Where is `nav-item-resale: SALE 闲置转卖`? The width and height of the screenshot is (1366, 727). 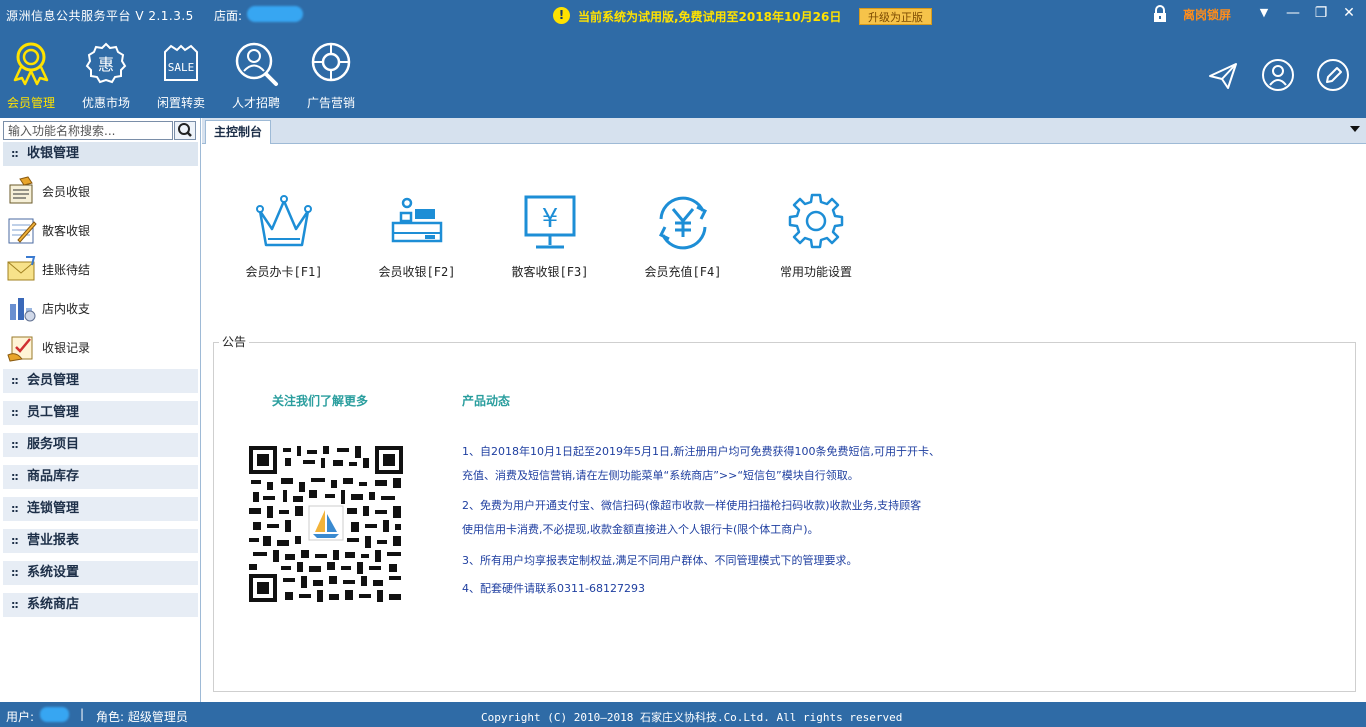 nav-item-resale: SALE 闲置转卖 is located at coordinates (181, 76).